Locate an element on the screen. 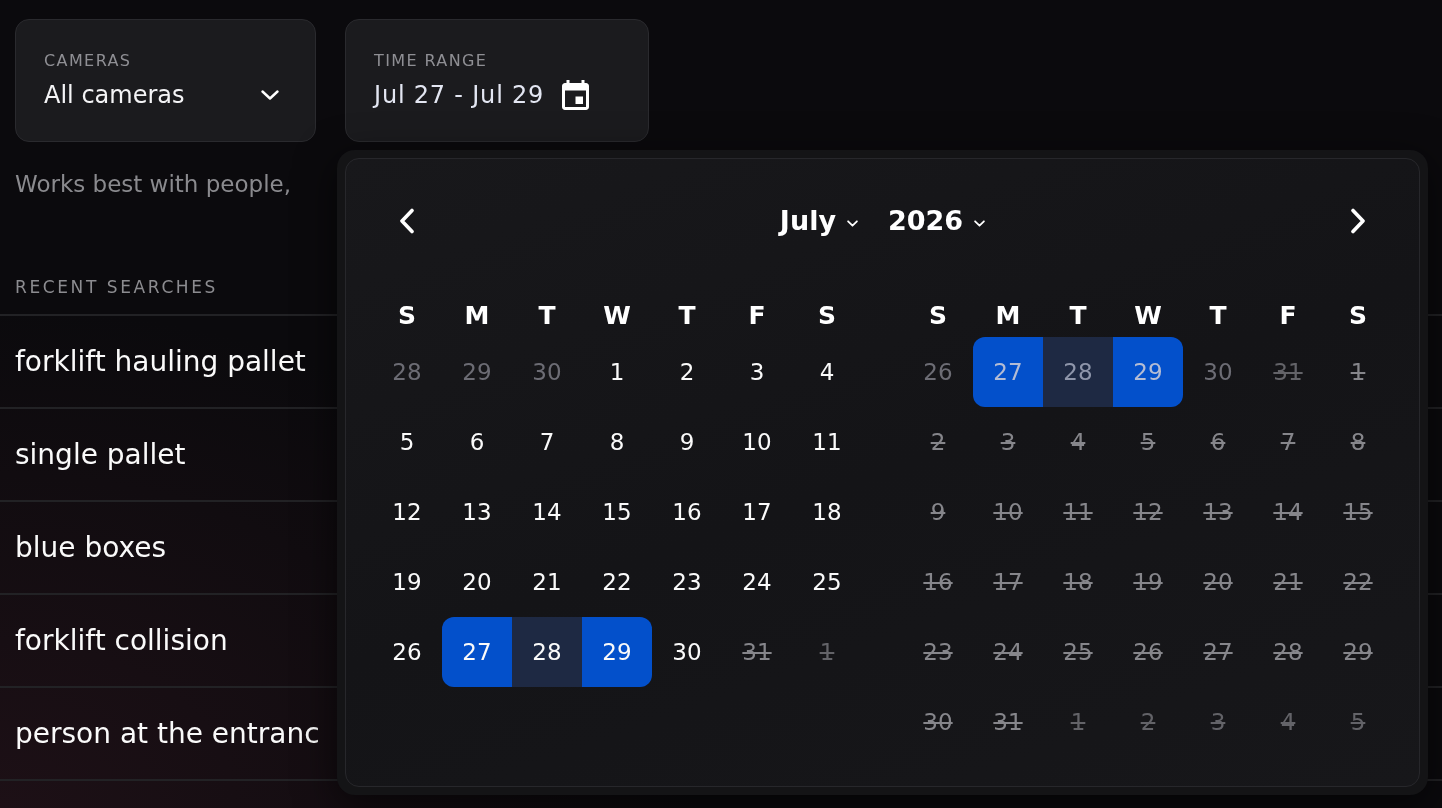 The width and height of the screenshot is (1442, 808). filter-value: Jul 27 - Jul 29 is located at coordinates (459, 95).